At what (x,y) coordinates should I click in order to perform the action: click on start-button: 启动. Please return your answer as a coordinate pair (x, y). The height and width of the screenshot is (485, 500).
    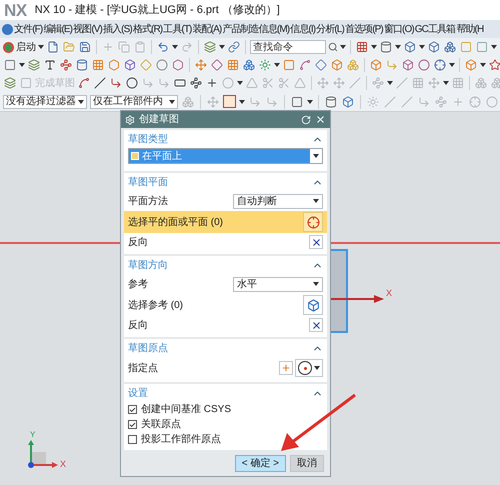
    Looking at the image, I should click on (19, 47).